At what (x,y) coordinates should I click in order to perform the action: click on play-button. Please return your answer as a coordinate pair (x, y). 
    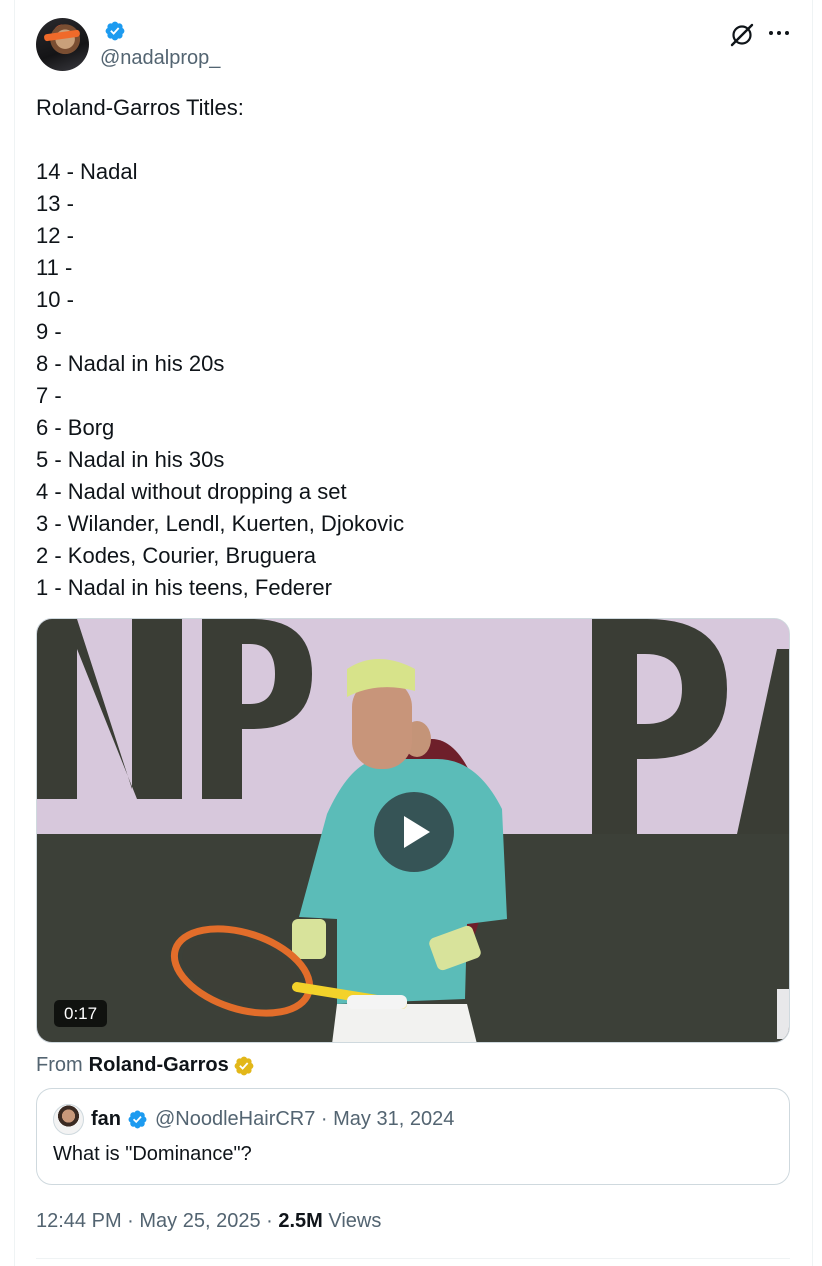
    Looking at the image, I should click on (414, 832).